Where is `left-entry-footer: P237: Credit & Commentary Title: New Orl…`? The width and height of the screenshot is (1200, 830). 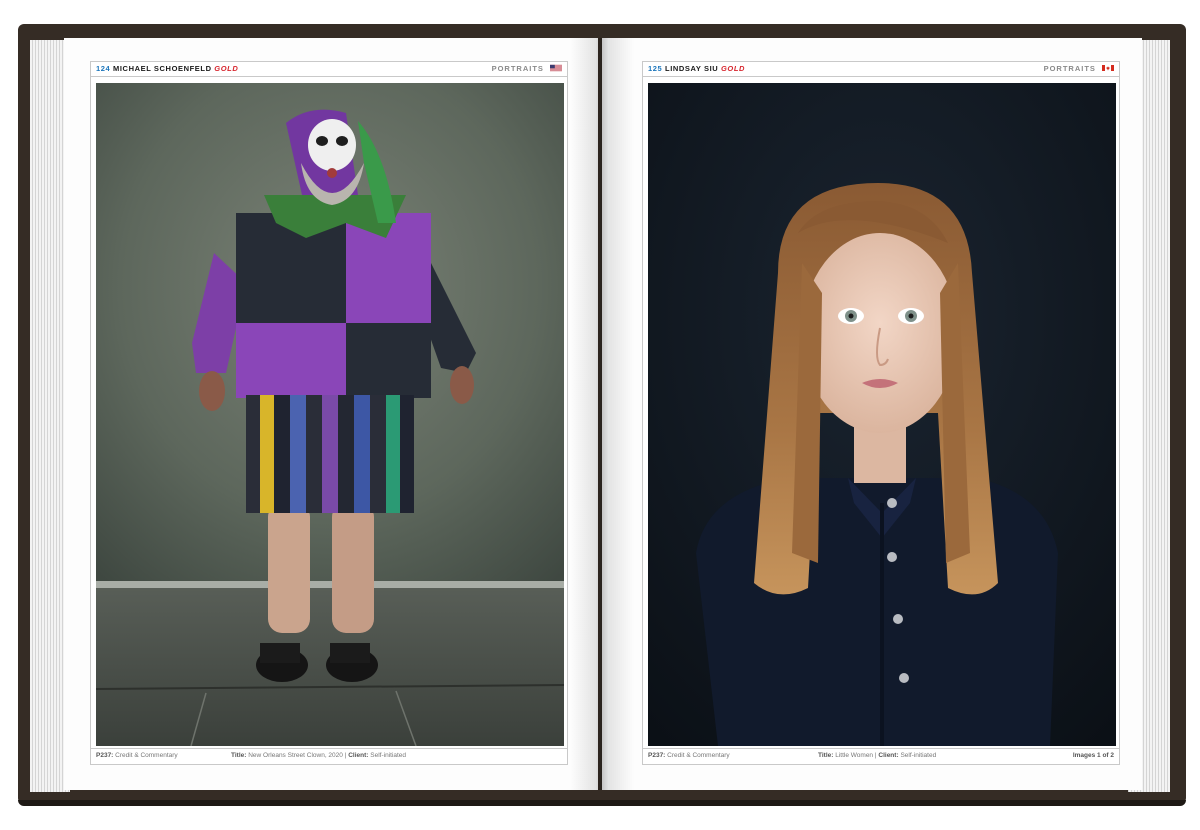
left-entry-footer: P237: Credit & Commentary Title: New Orl… is located at coordinates (329, 756).